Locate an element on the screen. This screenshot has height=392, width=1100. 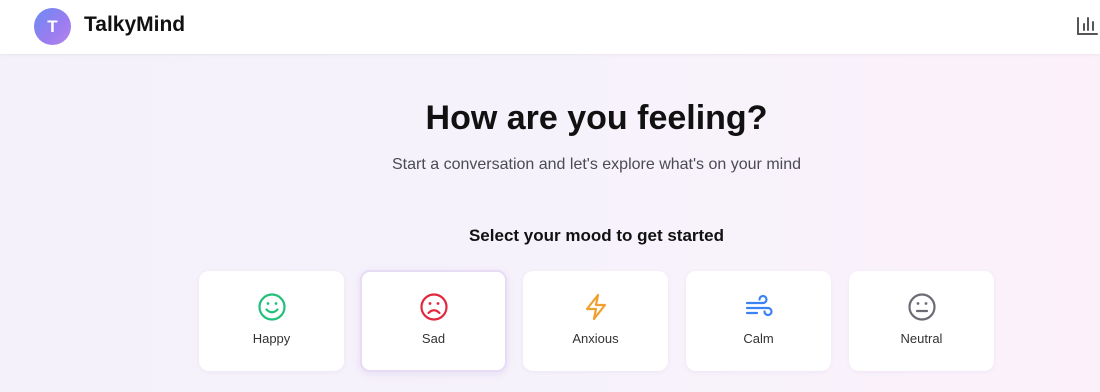
mood-card-anxious: Anxious is located at coordinates (595, 321).